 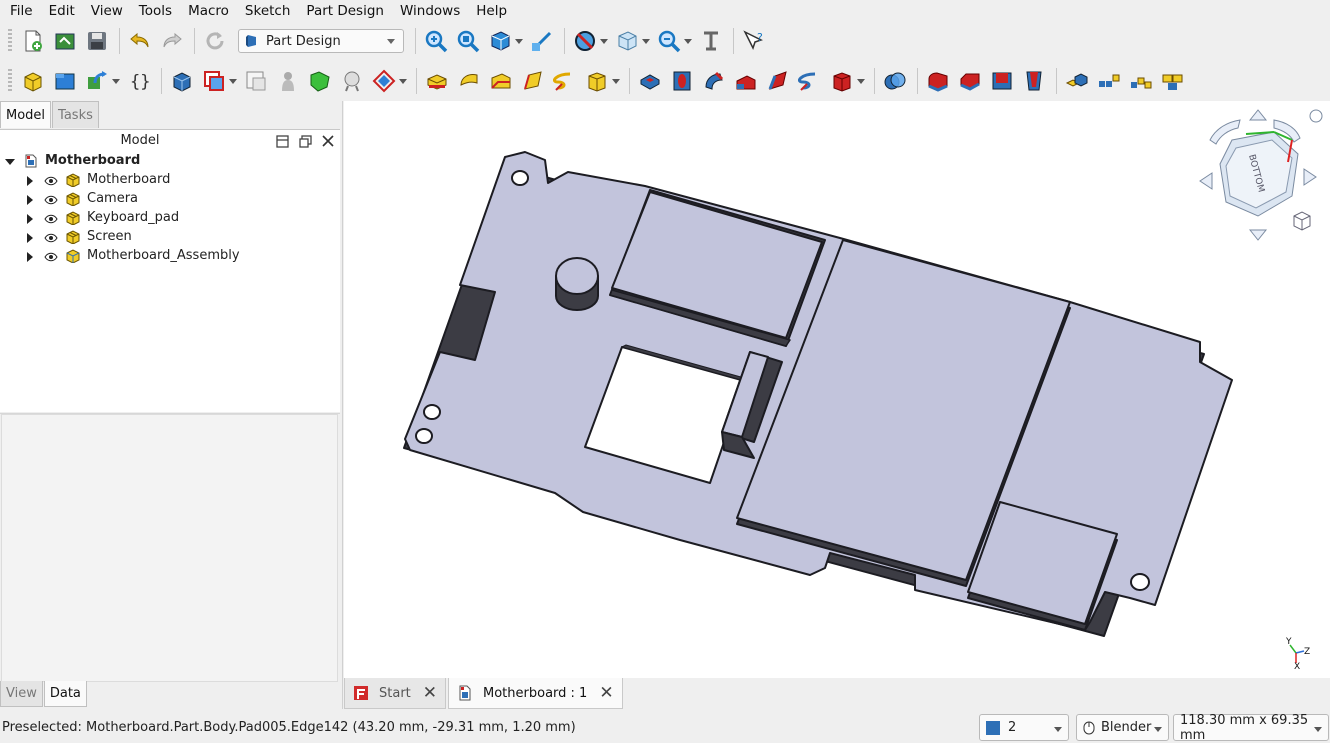 I want to click on nav-arrow-up-icon, so click(x=1258, y=115).